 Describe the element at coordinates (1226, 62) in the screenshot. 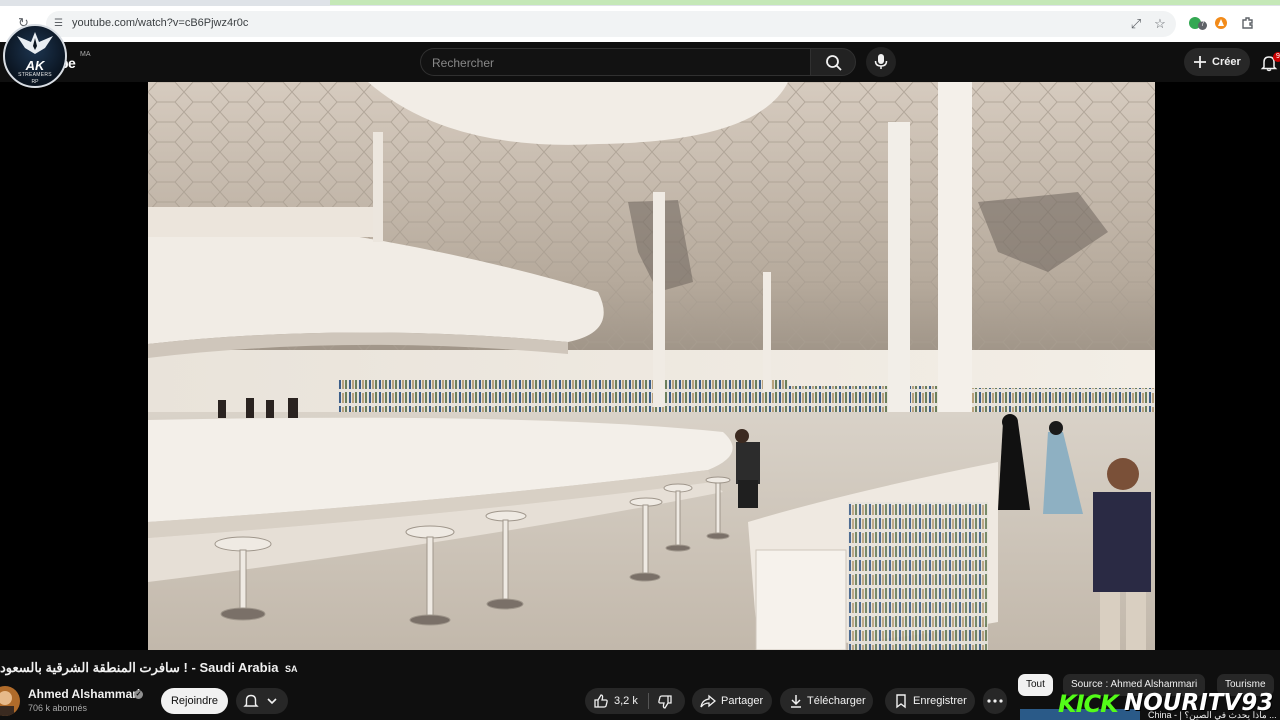

I see `create-label: Créer` at that location.